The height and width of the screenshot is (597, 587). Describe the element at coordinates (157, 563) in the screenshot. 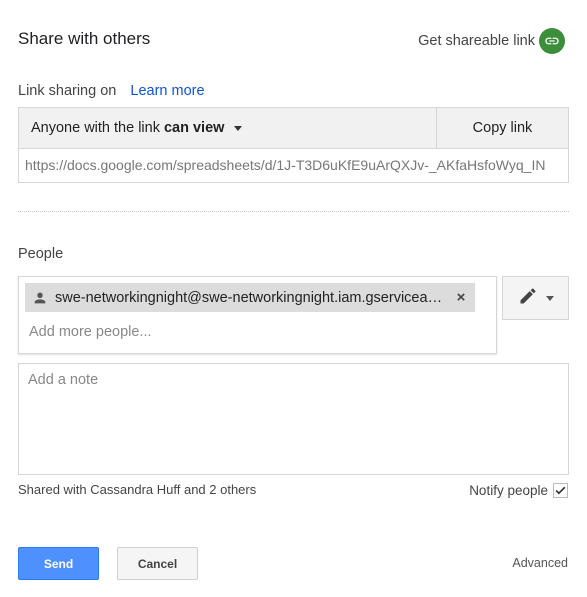

I see `cancel-button: Cancel` at that location.